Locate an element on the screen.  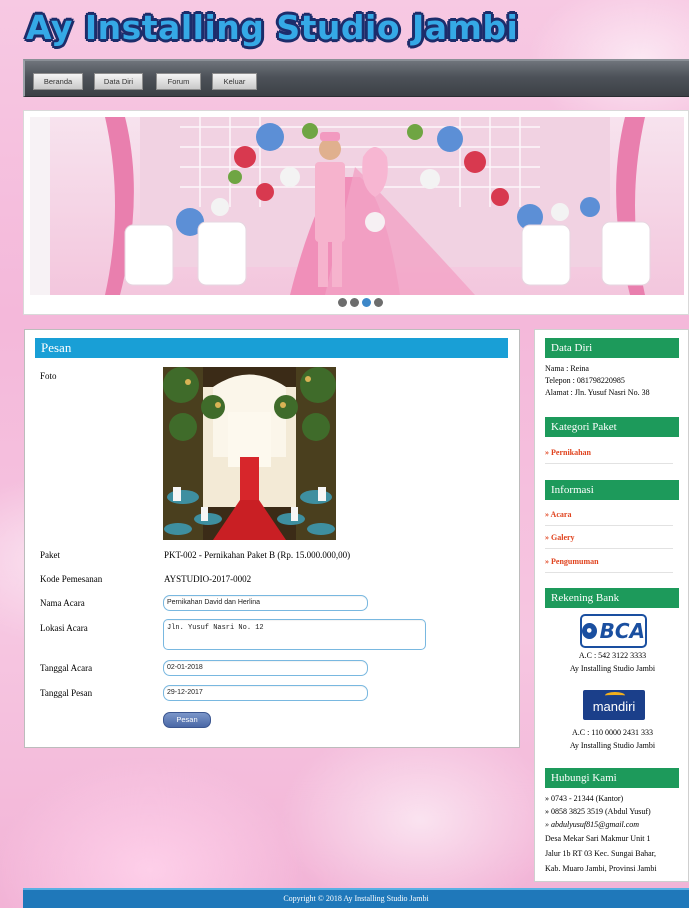
bca-account-number: A.C : 542 3122 3333 is located at coordinates (612, 655).